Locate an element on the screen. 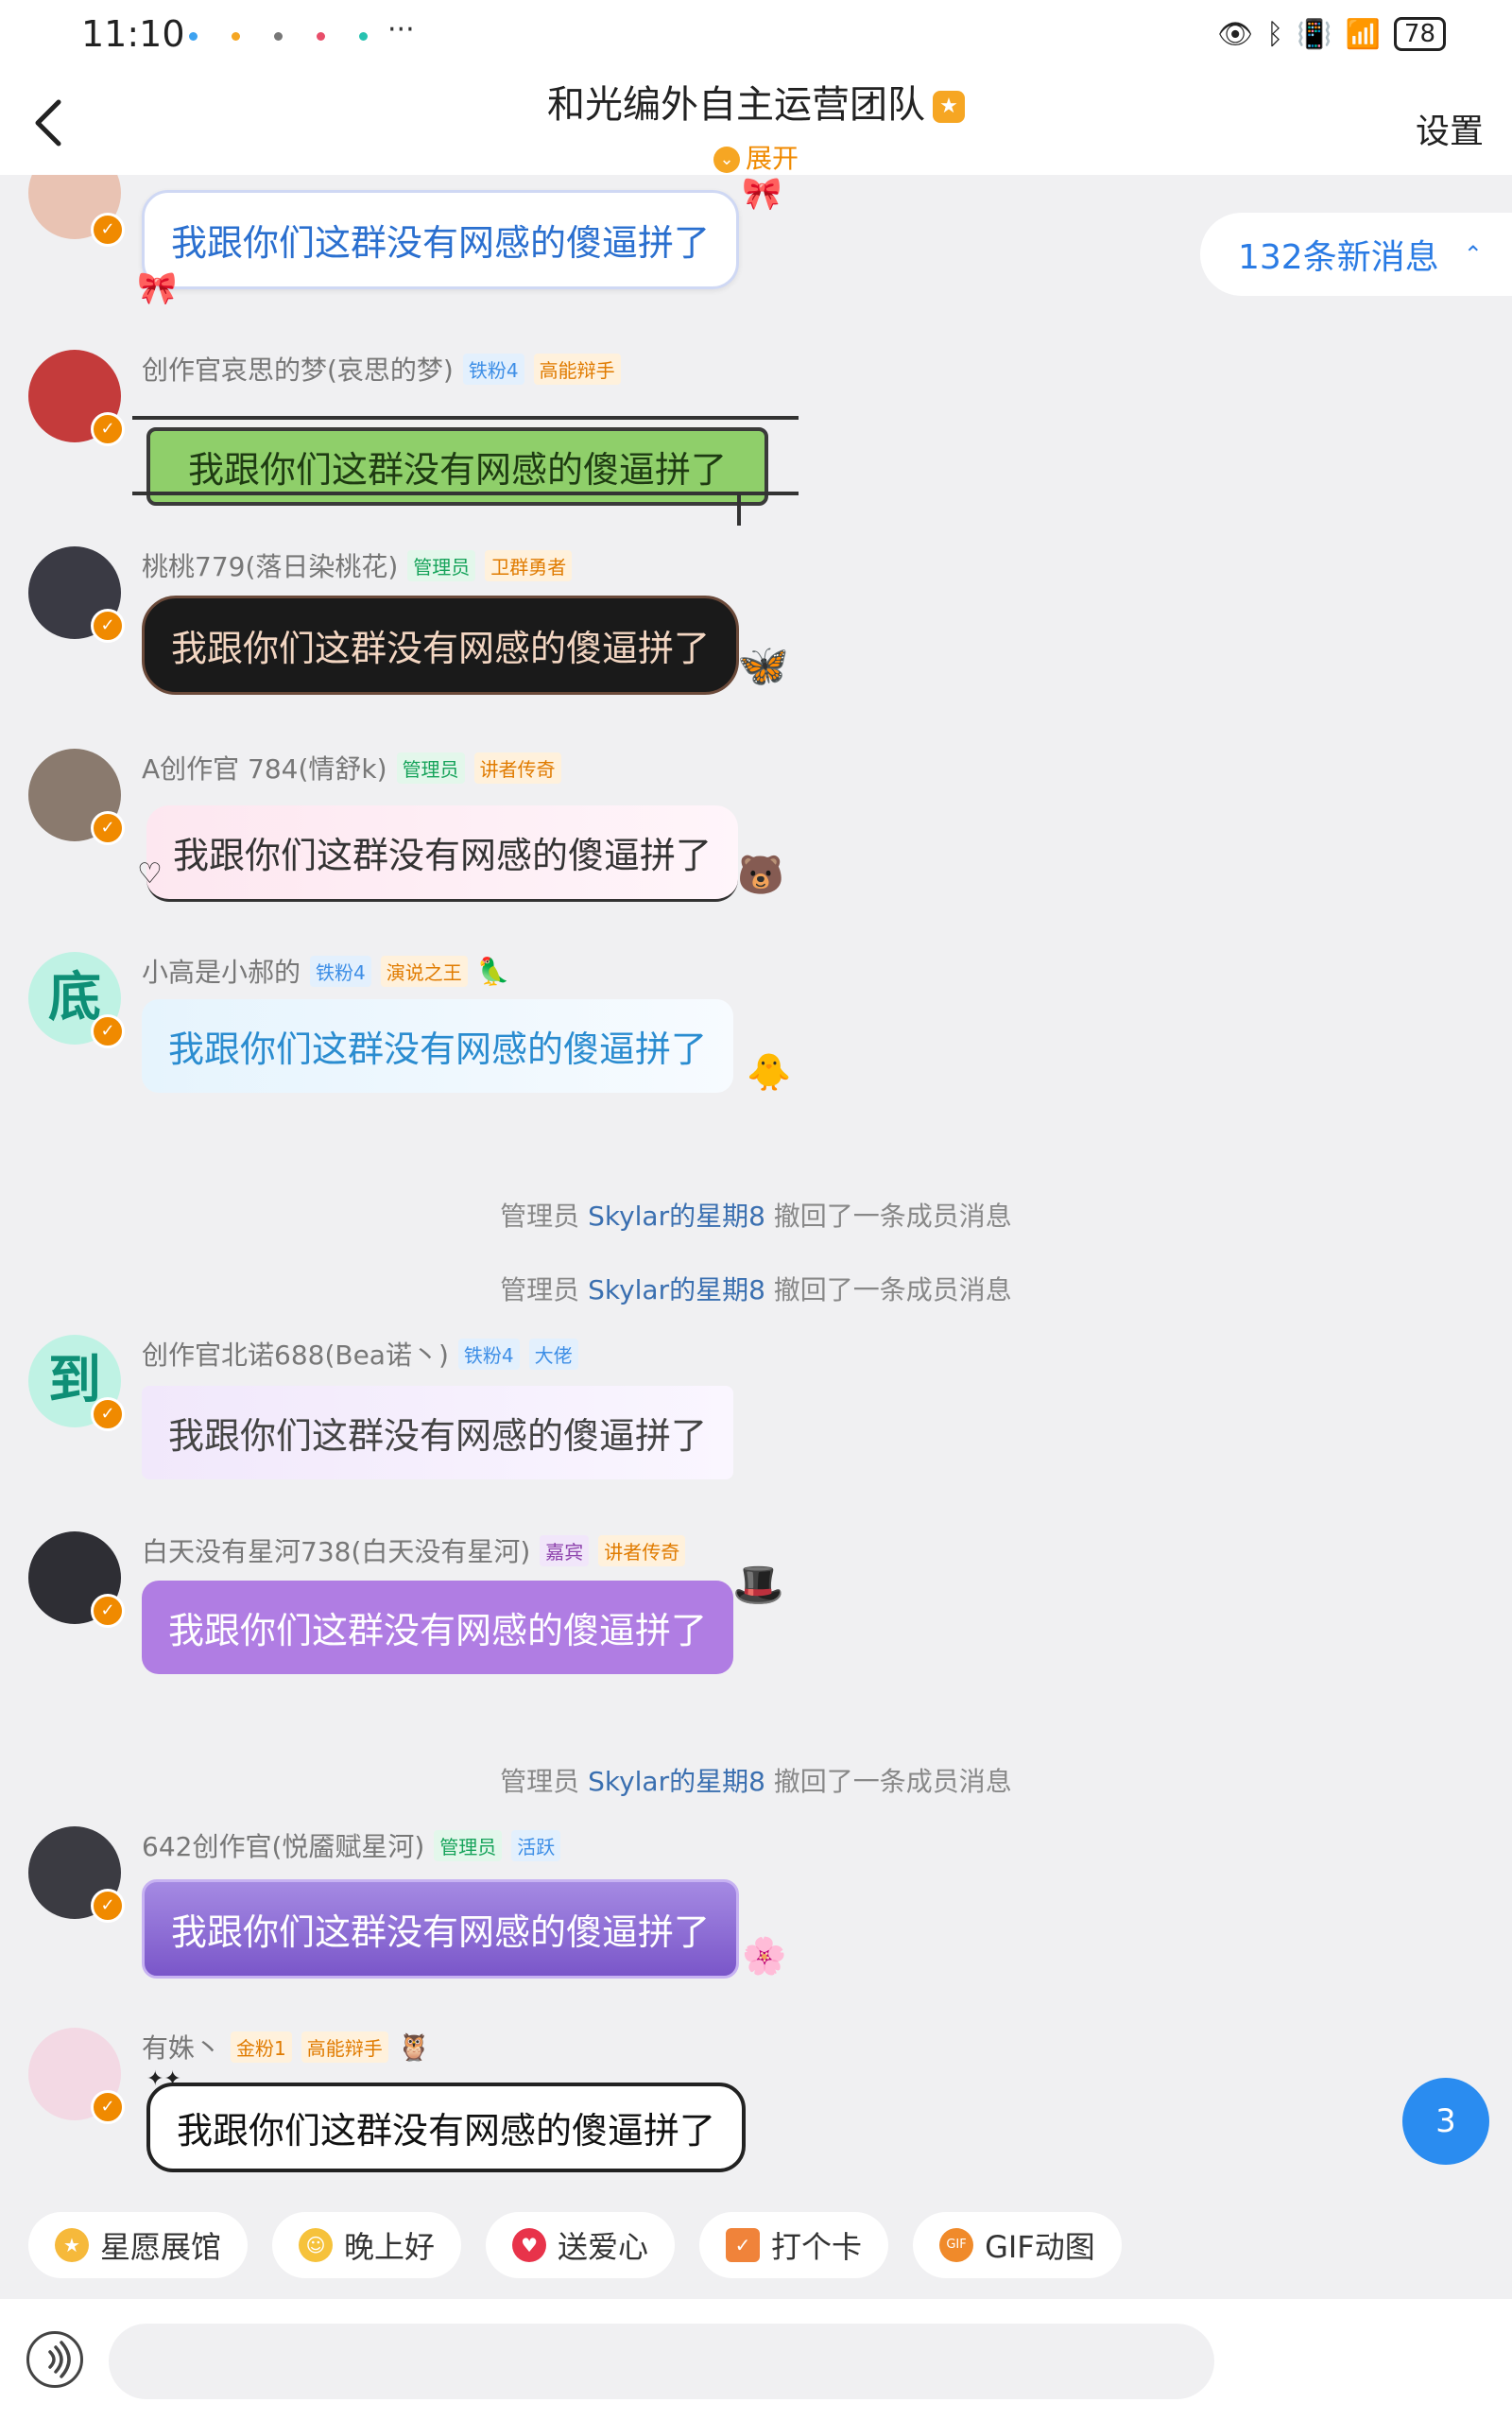  more-notifications: ··· is located at coordinates (401, 30).